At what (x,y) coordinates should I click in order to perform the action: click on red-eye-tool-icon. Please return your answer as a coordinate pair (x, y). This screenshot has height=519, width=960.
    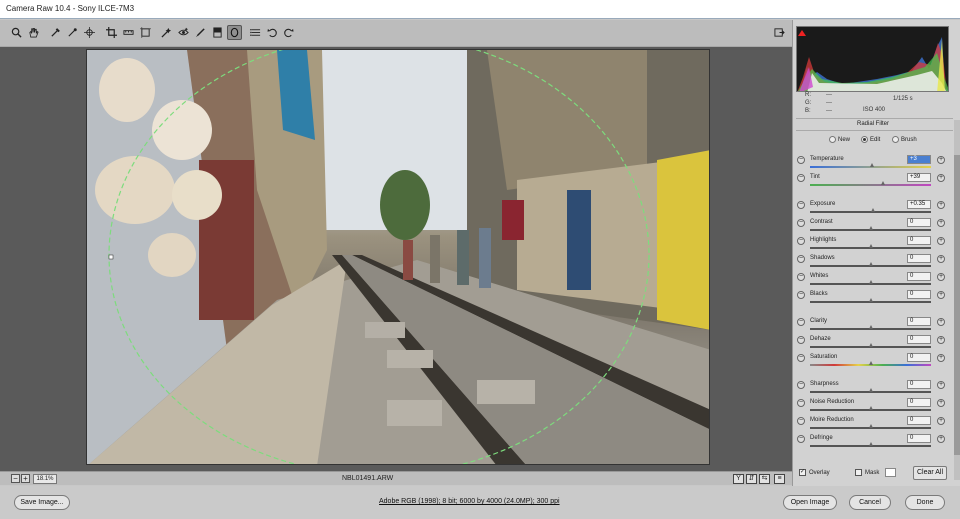
    Looking at the image, I should click on (183, 32).